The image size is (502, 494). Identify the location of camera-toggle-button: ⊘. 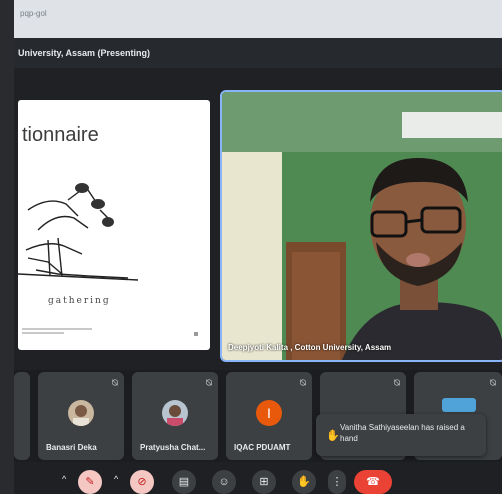
(142, 482).